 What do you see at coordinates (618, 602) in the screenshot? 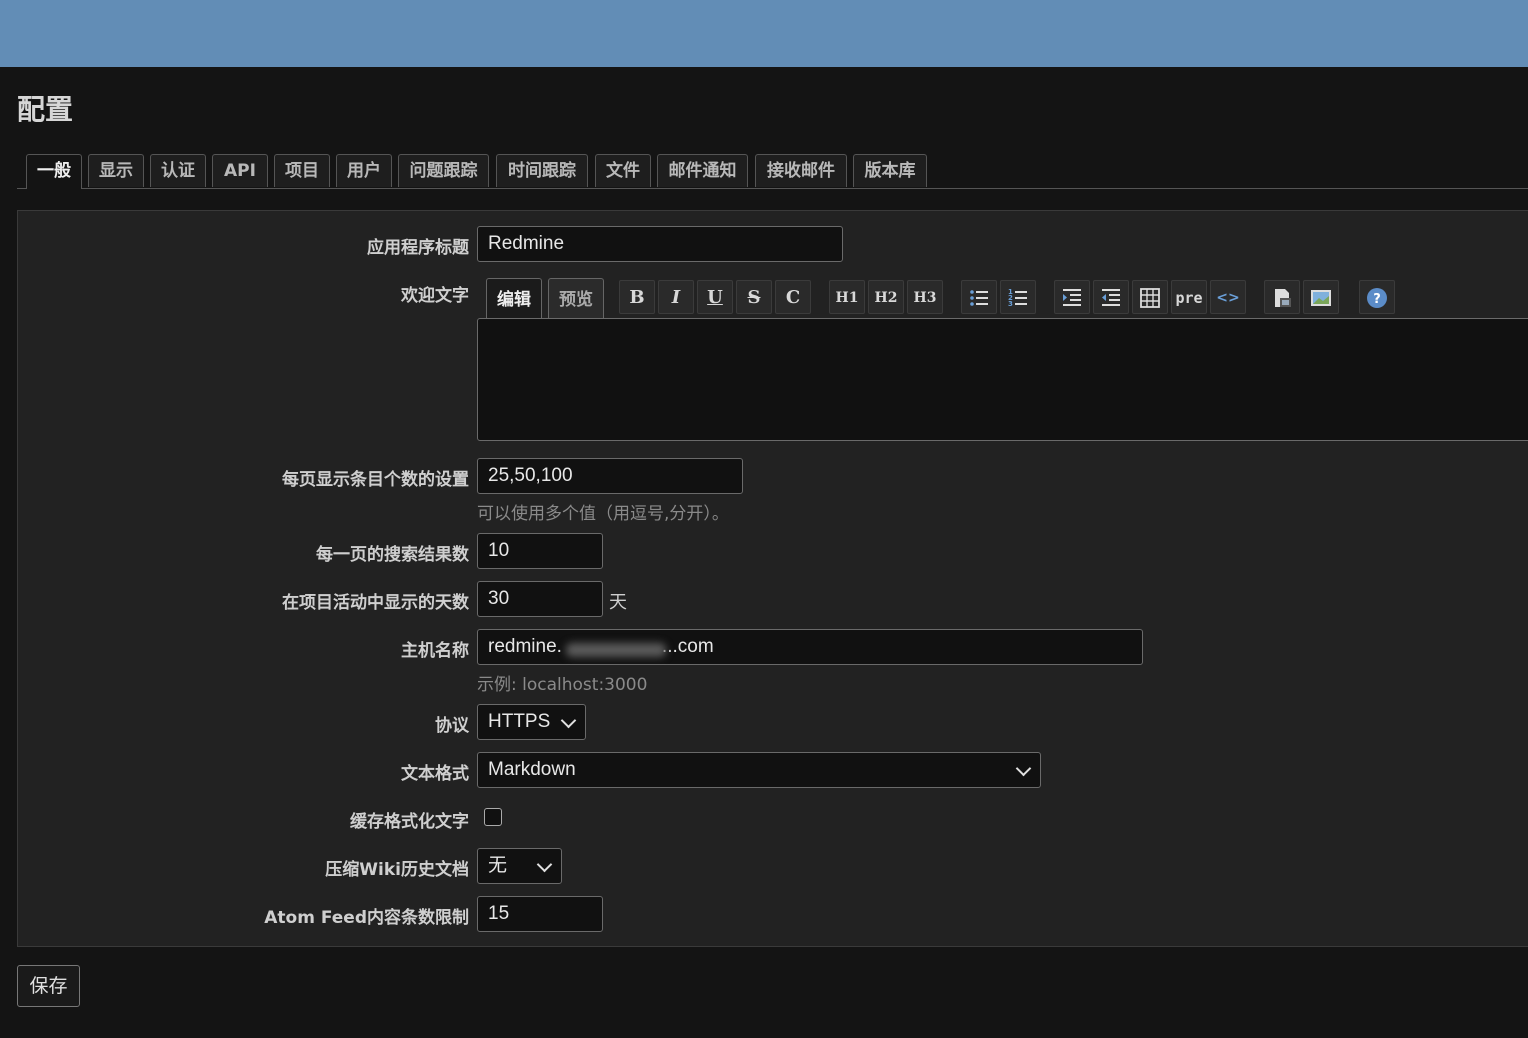
I see `activity-days-unit: 天` at bounding box center [618, 602].